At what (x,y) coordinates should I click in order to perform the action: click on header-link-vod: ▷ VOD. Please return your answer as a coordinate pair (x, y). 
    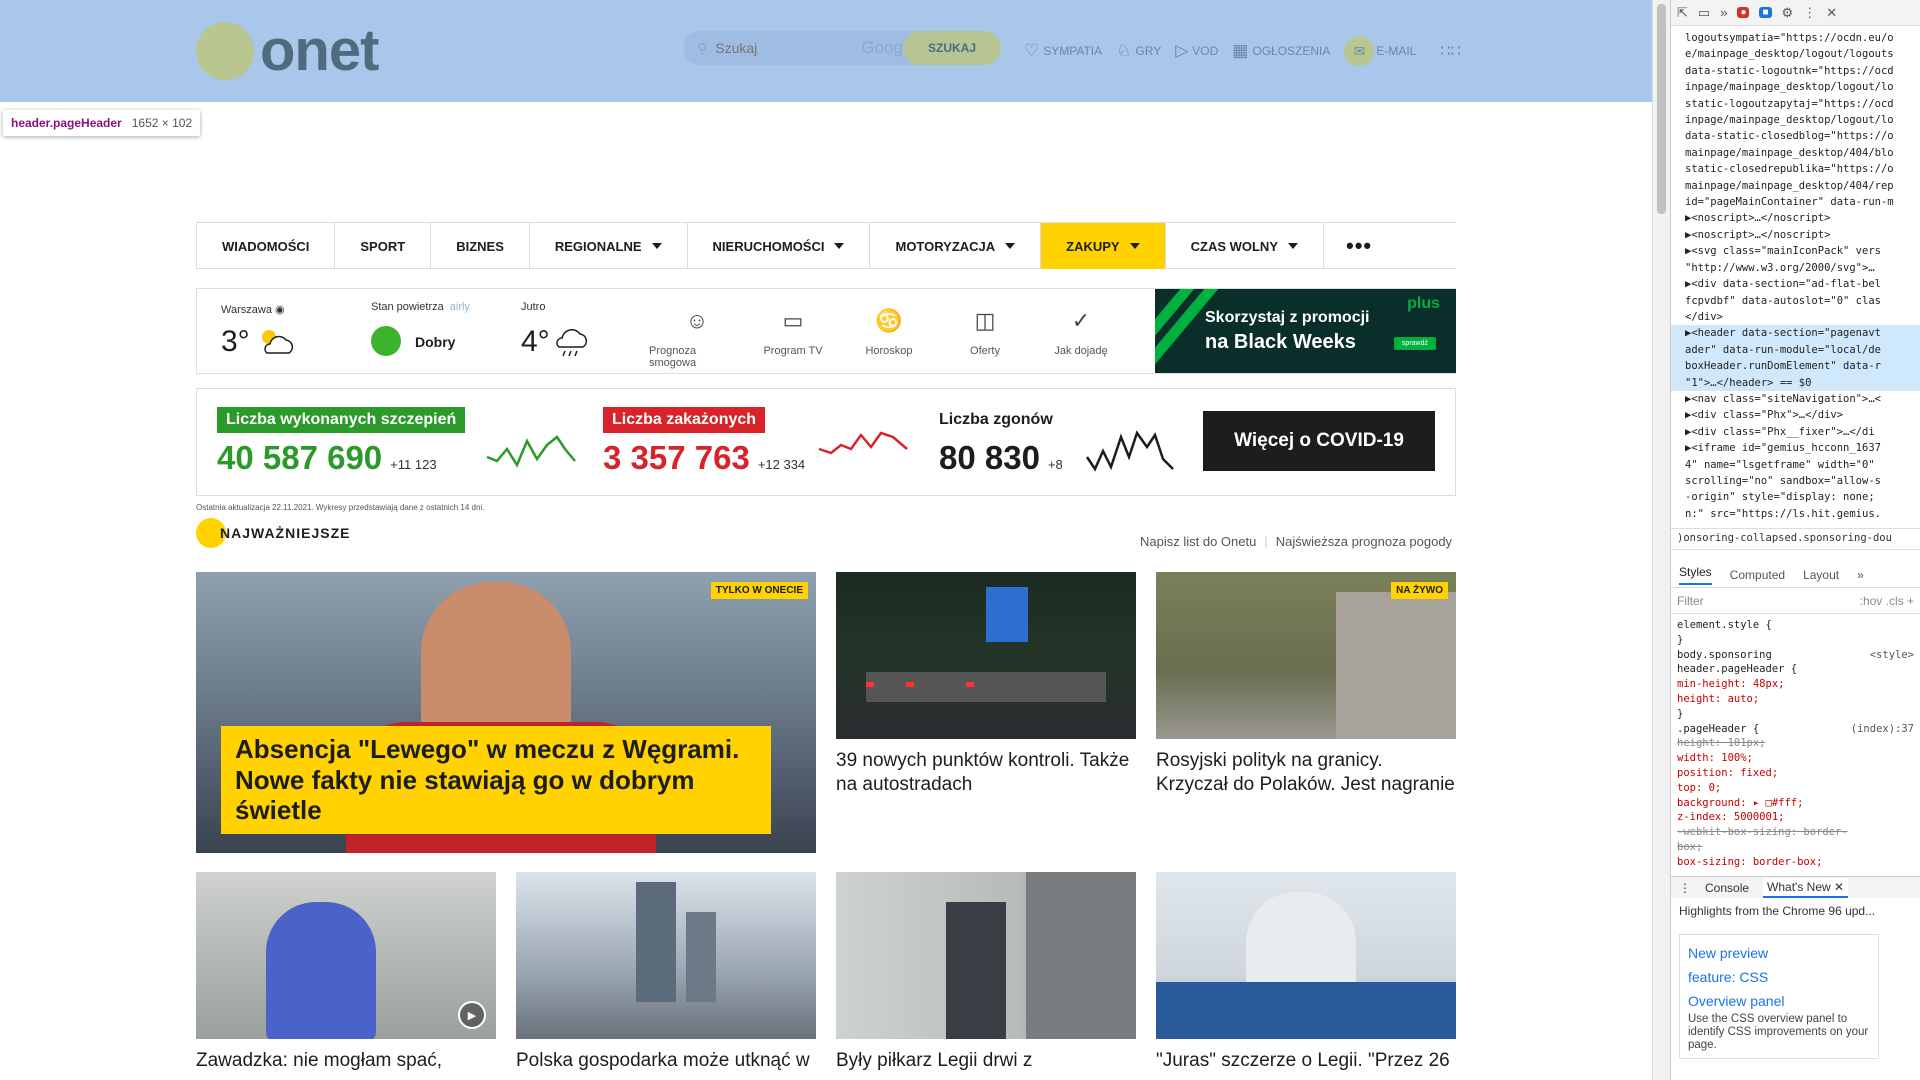
    Looking at the image, I should click on (1196, 51).